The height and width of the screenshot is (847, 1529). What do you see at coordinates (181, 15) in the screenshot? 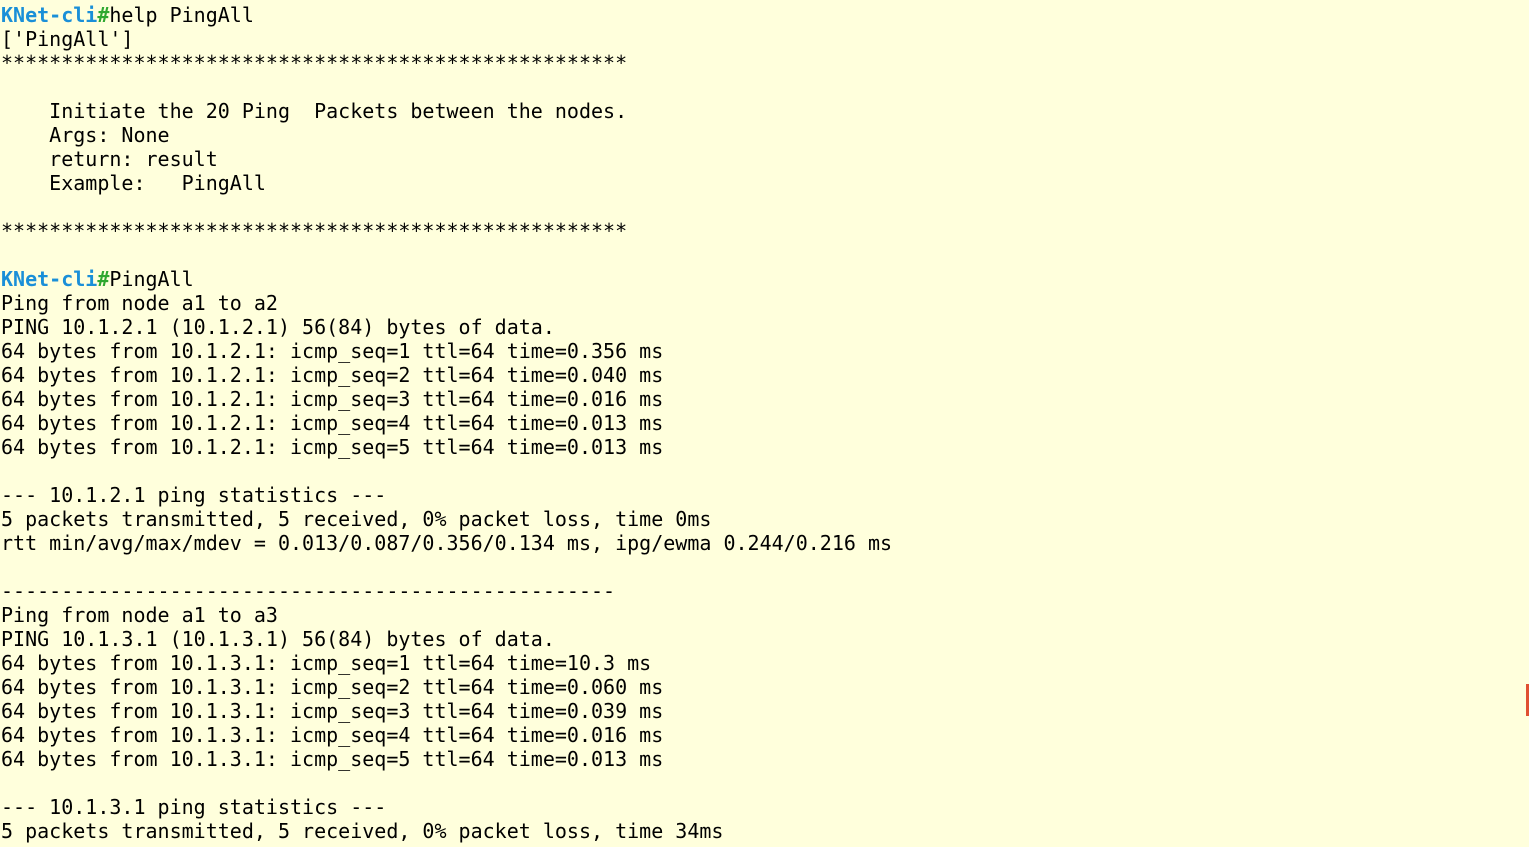
I see `command-text: help PingAll` at bounding box center [181, 15].